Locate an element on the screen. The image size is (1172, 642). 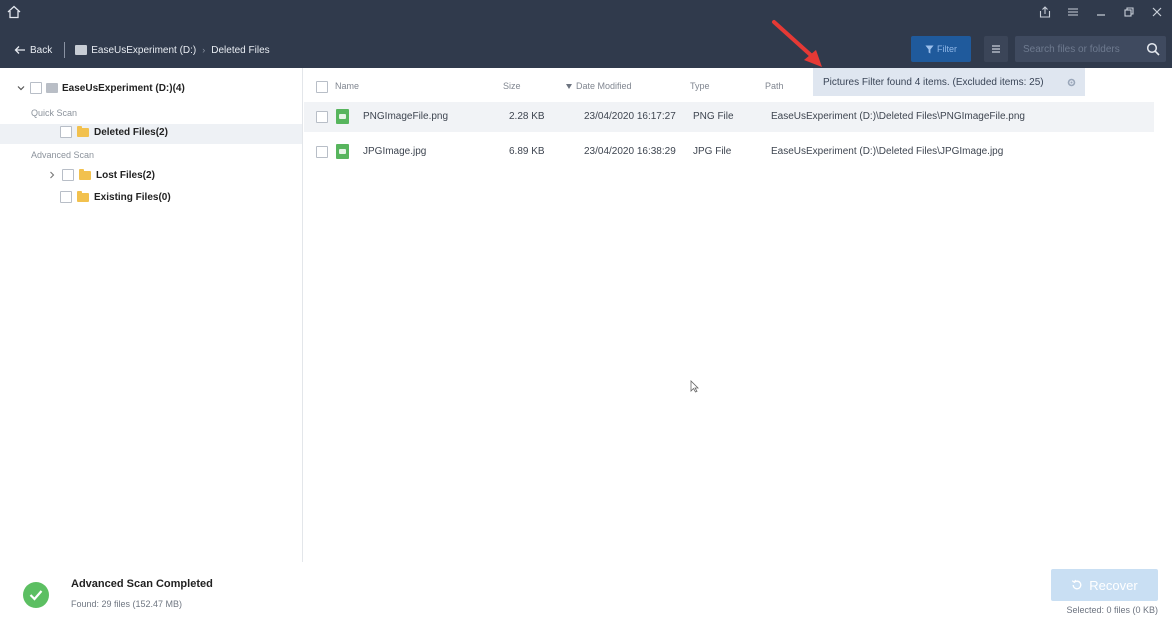
breadcrumb-drive: EaseUsExperiment (D:) is located at coordinates (135, 50).